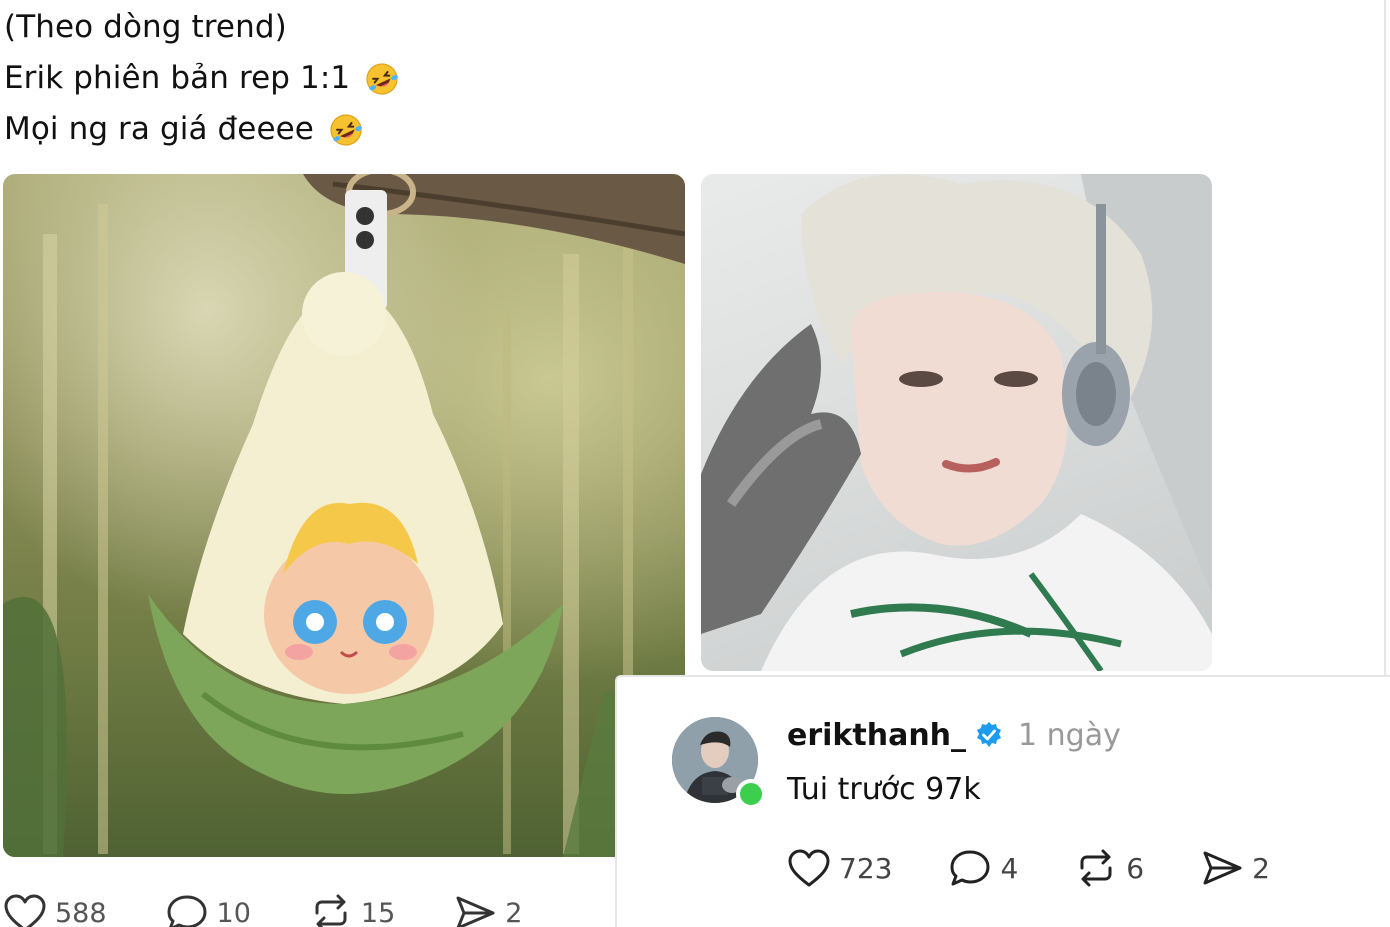 This screenshot has height=927, width=1390. I want to click on share-button: 2, so click(487, 910).